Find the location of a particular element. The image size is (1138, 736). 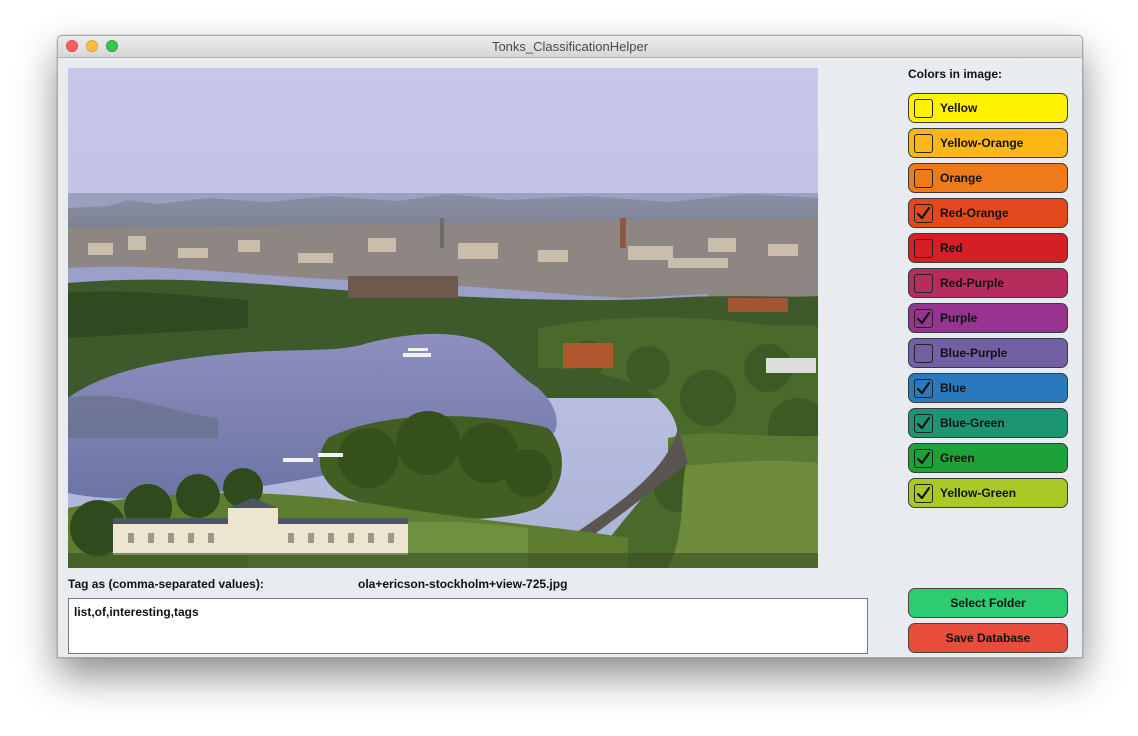

title-bar: Tonks_ClassificationHelper is located at coordinates (570, 47).